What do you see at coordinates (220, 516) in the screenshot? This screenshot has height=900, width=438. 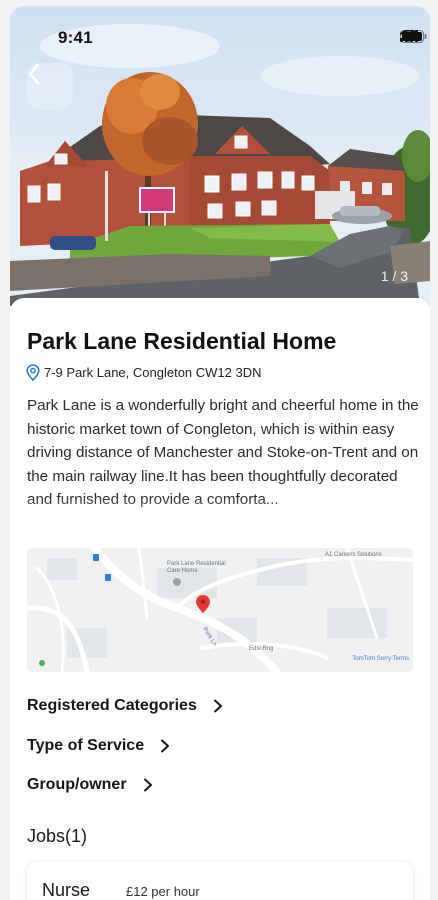 I see `description-fade` at bounding box center [220, 516].